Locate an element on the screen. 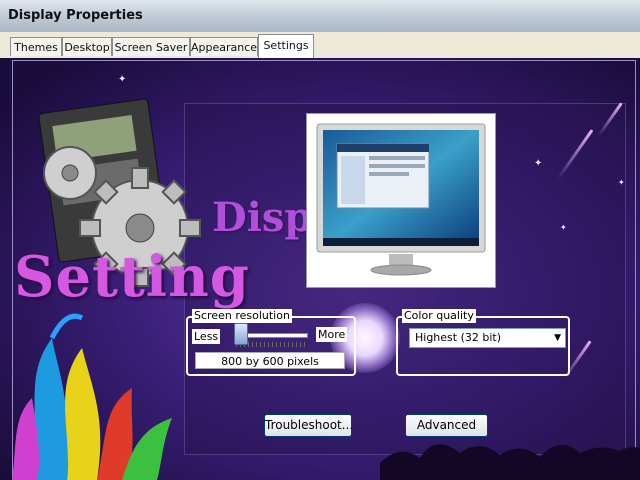 Image resolution: width=640 pixels, height=480 pixels. tab-appearance: Appearance is located at coordinates (224, 46).